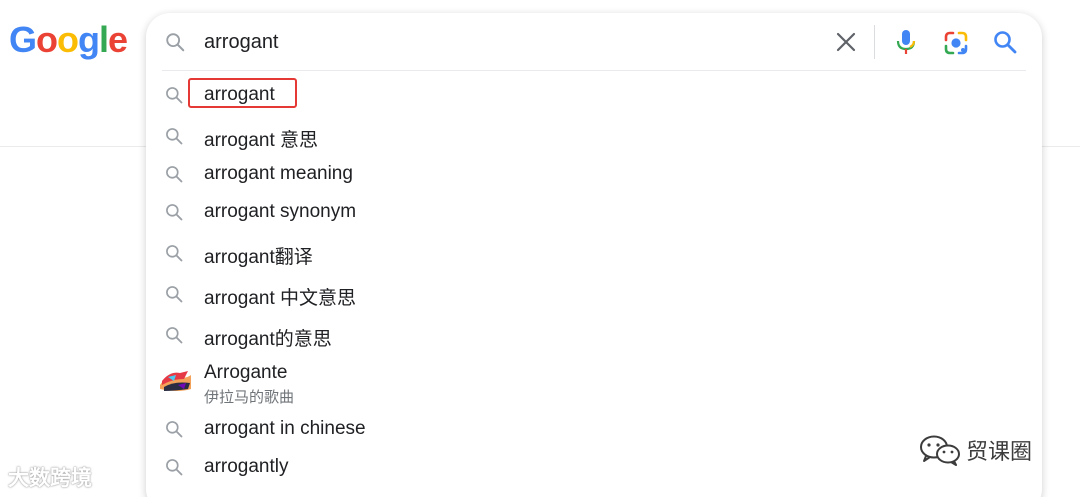 Image resolution: width=1080 pixels, height=497 pixels. I want to click on album-thumbnail, so click(175, 382).